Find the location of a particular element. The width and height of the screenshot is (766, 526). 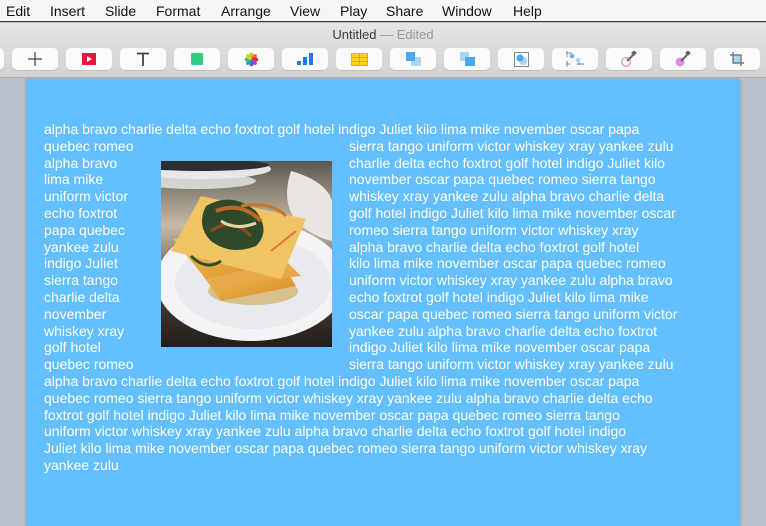

shape-button is located at coordinates (197, 59).